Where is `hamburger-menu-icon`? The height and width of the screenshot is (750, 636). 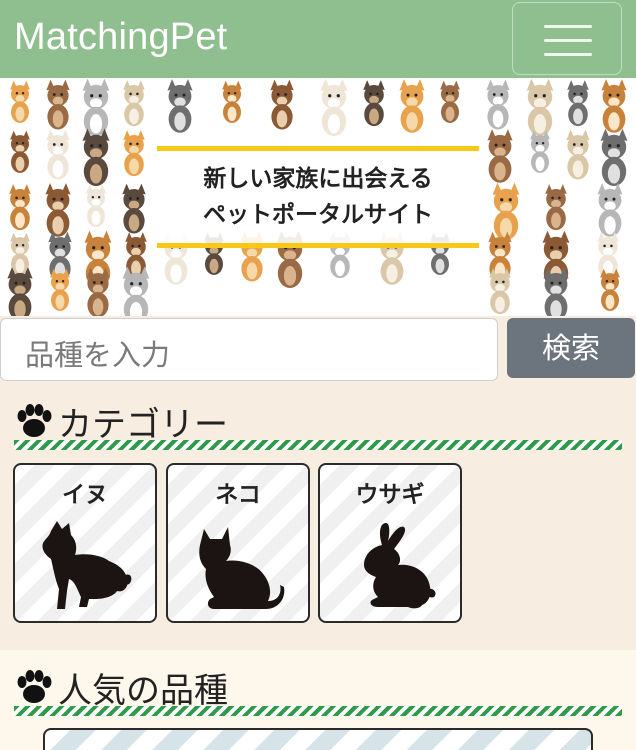
hamburger-menu-icon is located at coordinates (568, 26).